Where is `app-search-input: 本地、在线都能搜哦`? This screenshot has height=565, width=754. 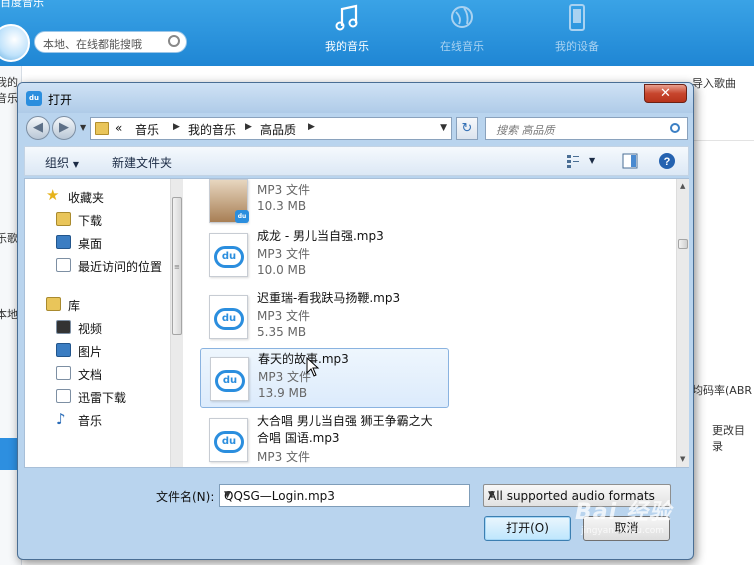 app-search-input: 本地、在线都能搜哦 is located at coordinates (110, 42).